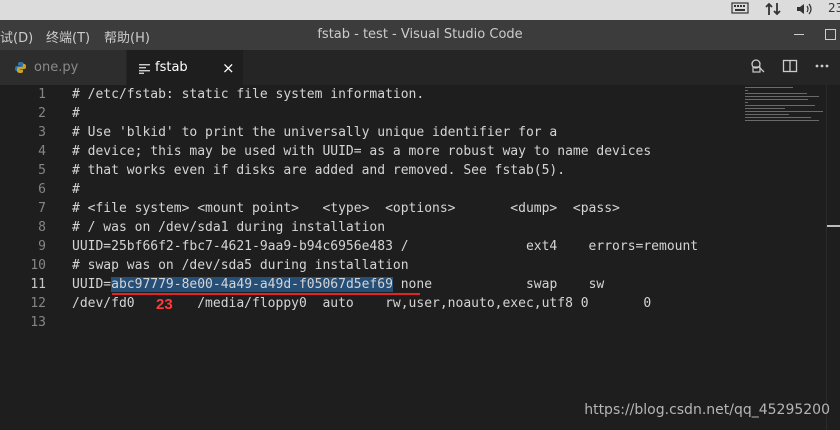 The height and width of the screenshot is (430, 840). What do you see at coordinates (252, 284) in the screenshot?
I see `selected-uuid: abc97779-8e00-4a49-a49d-f05067d5ef69` at bounding box center [252, 284].